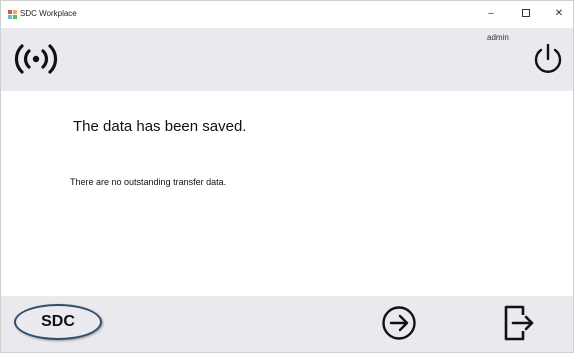 The height and width of the screenshot is (353, 574). What do you see at coordinates (12, 14) in the screenshot?
I see `app-icon` at bounding box center [12, 14].